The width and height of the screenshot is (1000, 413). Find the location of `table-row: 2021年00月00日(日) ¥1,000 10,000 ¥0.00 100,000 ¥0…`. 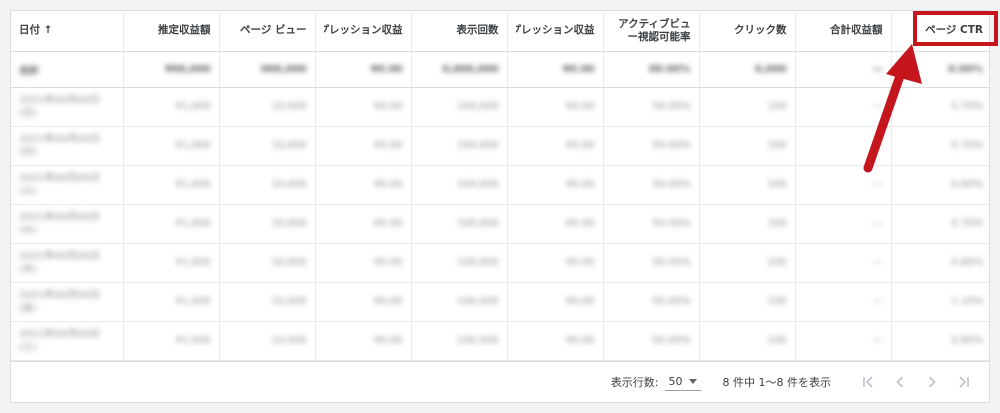

table-row: 2021年00月00日(日) ¥1,000 10,000 ¥0.00 100,000 ¥0… is located at coordinates (500, 107).